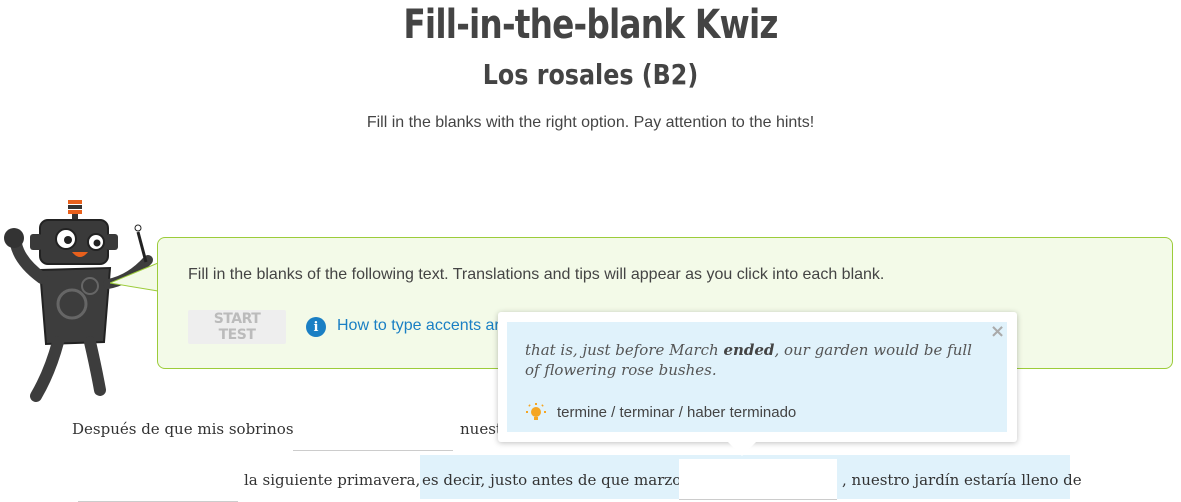 The width and height of the screenshot is (1181, 502). I want to click on blank-input-active, so click(758, 479).